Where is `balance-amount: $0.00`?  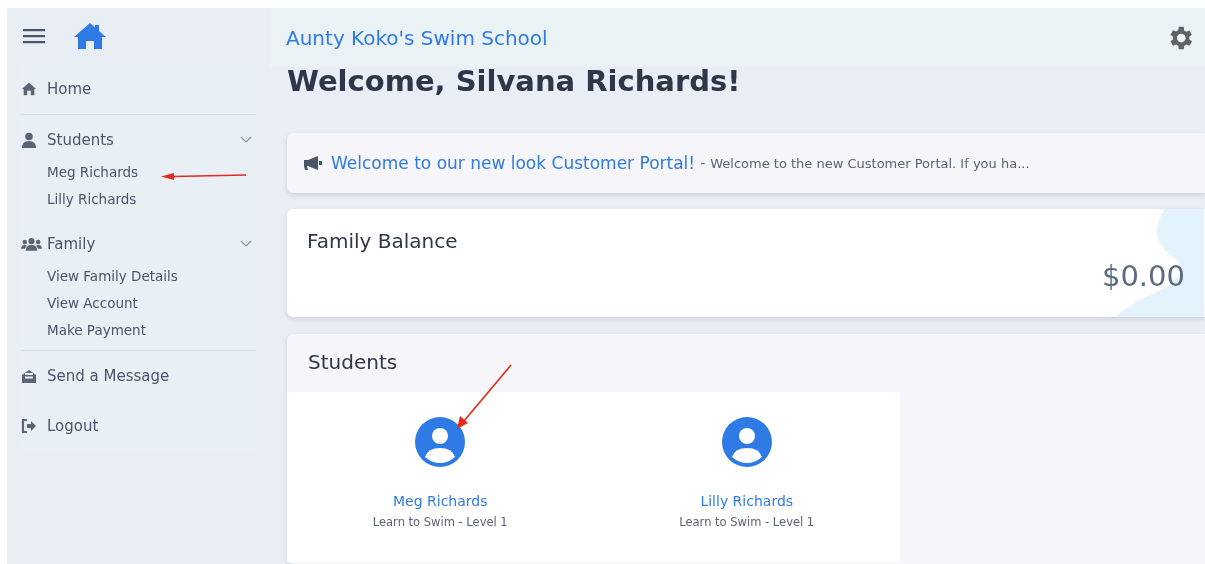
balance-amount: $0.00 is located at coordinates (1142, 276).